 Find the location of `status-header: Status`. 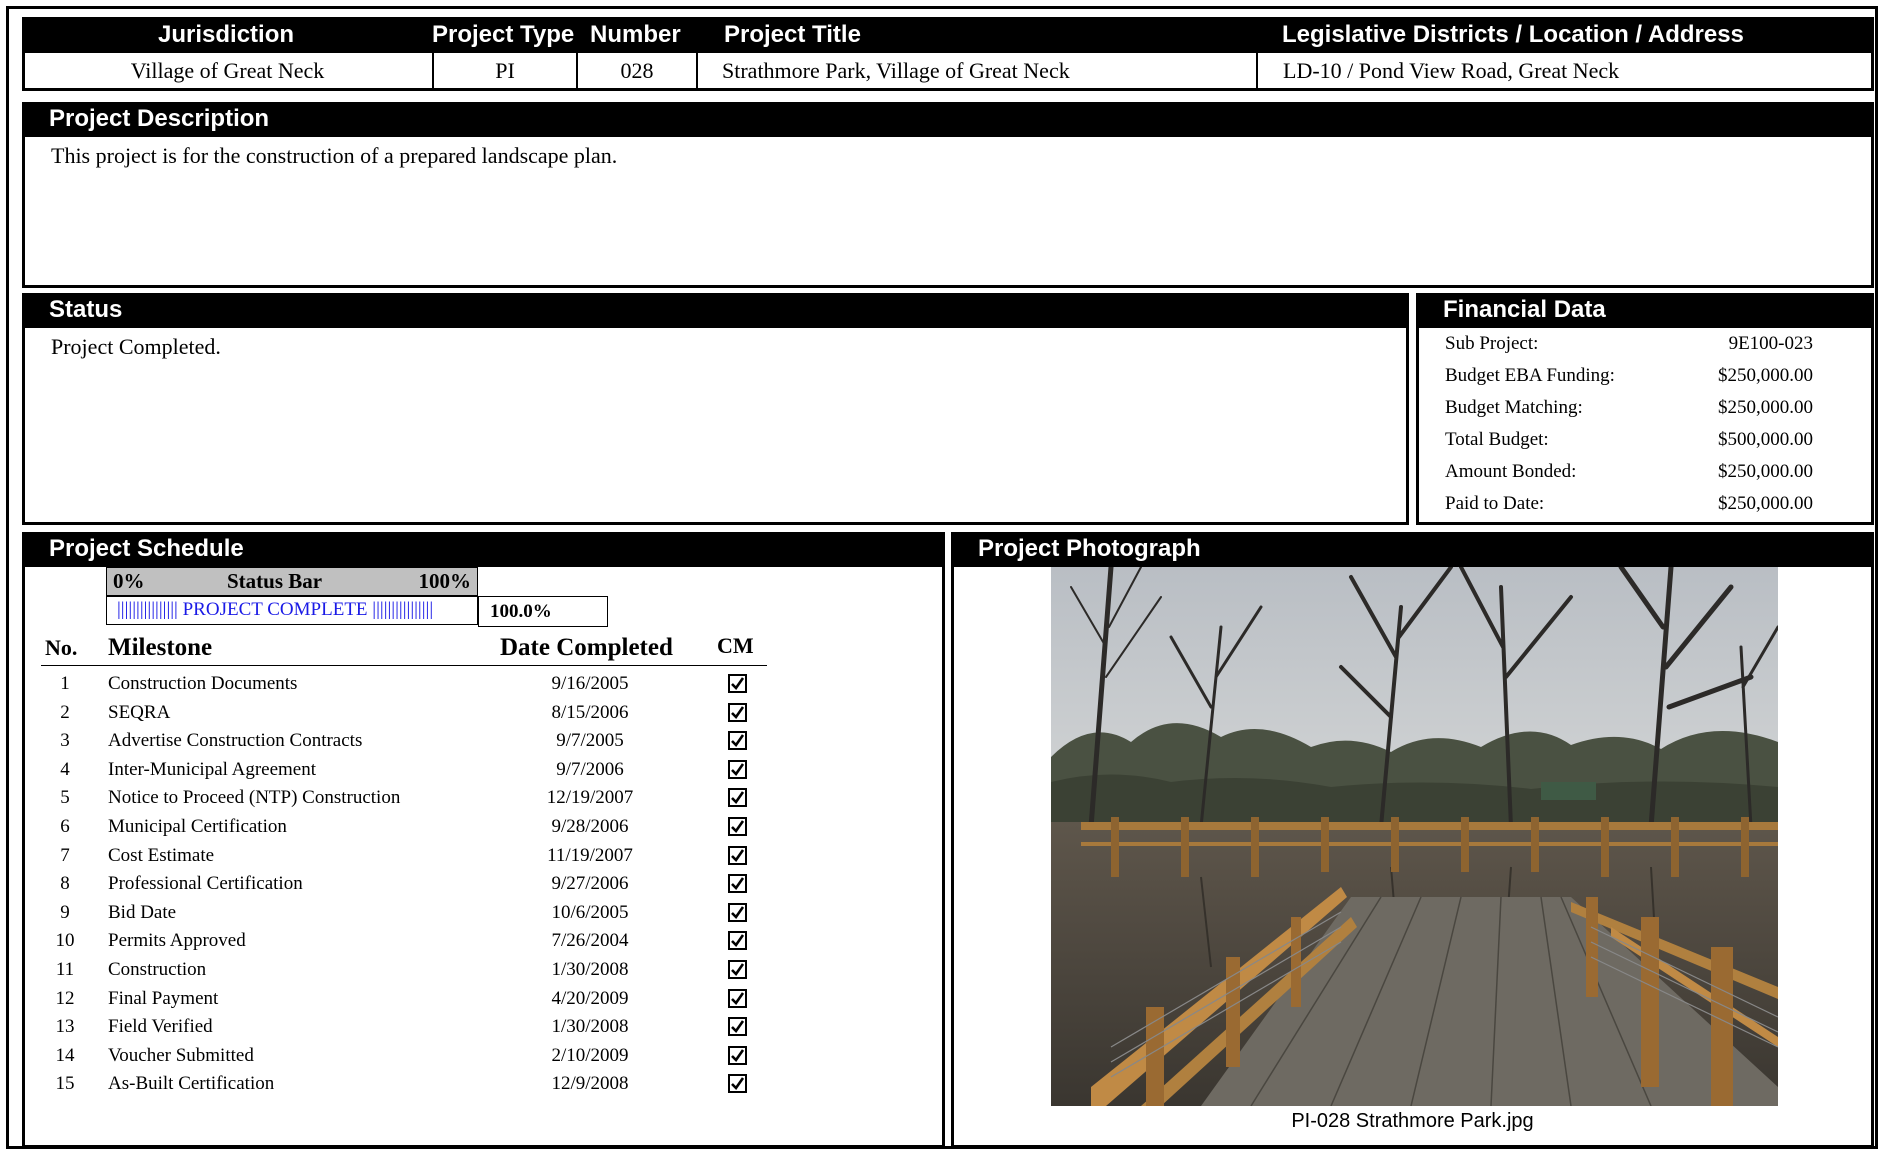

status-header: Status is located at coordinates (715, 310).